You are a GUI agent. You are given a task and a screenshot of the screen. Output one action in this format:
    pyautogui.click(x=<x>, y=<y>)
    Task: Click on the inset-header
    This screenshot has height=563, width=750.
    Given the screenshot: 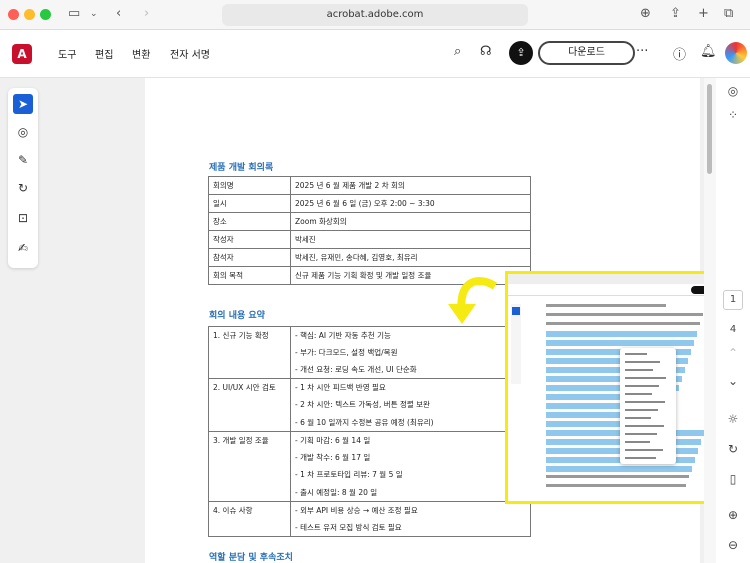 What is the action you would take?
    pyautogui.click(x=610, y=290)
    